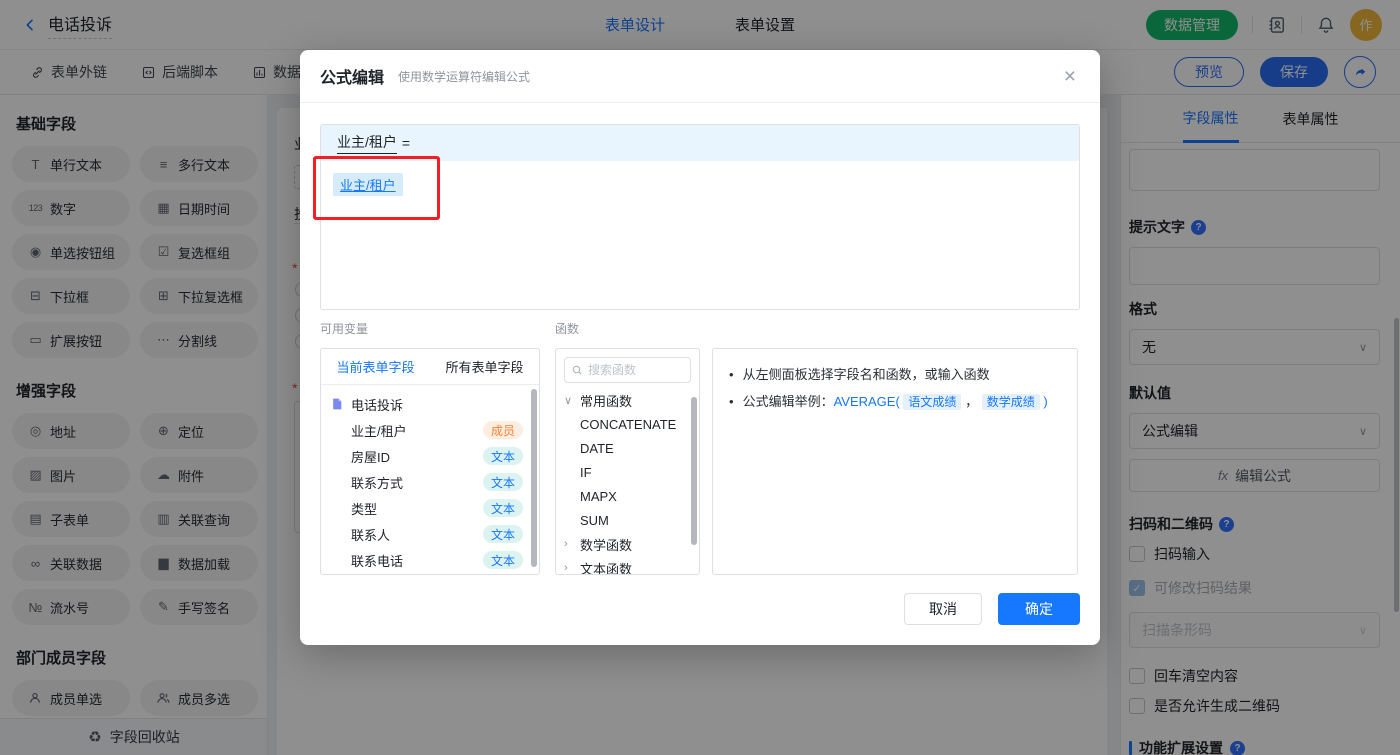 The width and height of the screenshot is (1400, 755). Describe the element at coordinates (627, 472) in the screenshot. I see `function-item: IF` at that location.